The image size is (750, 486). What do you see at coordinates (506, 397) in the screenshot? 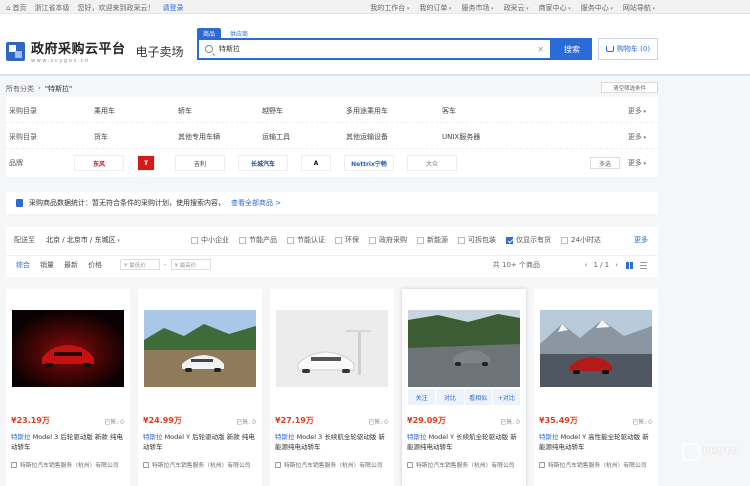
I see `add-compare-button: +对比` at bounding box center [506, 397].